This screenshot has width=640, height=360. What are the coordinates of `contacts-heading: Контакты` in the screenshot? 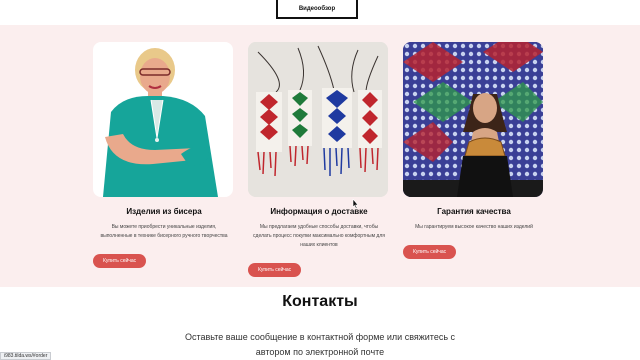 It's located at (320, 301).